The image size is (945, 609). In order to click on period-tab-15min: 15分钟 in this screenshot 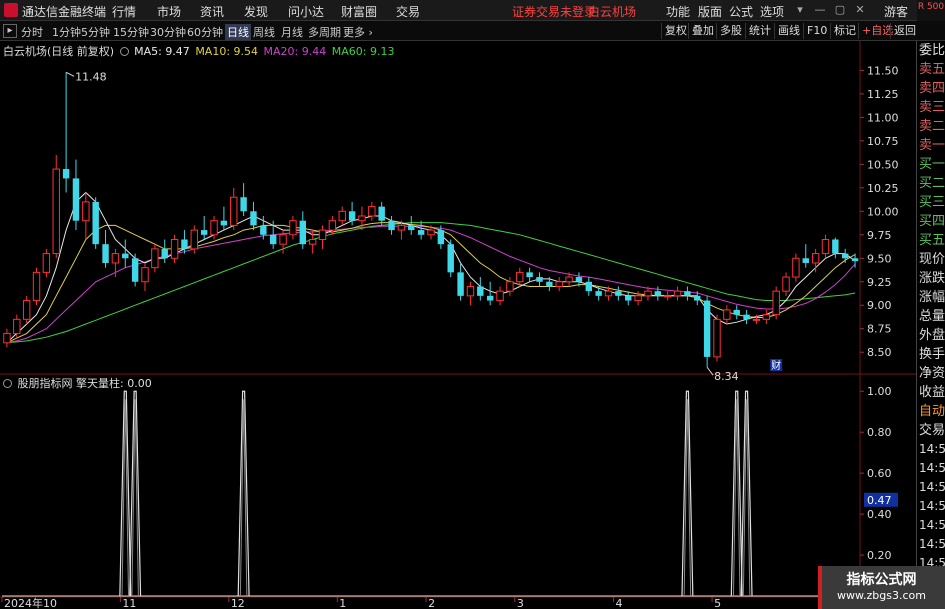, I will do `click(131, 32)`.